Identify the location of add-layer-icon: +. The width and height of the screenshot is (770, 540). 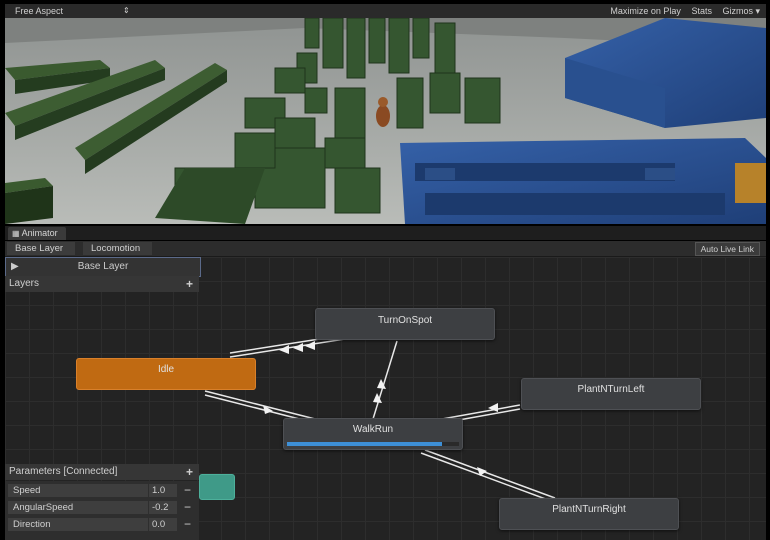
(189, 284).